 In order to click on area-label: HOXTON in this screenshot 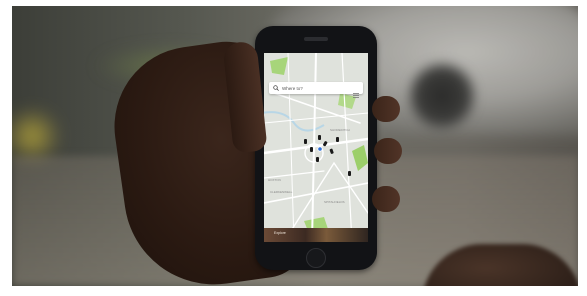, I will do `click(274, 180)`.